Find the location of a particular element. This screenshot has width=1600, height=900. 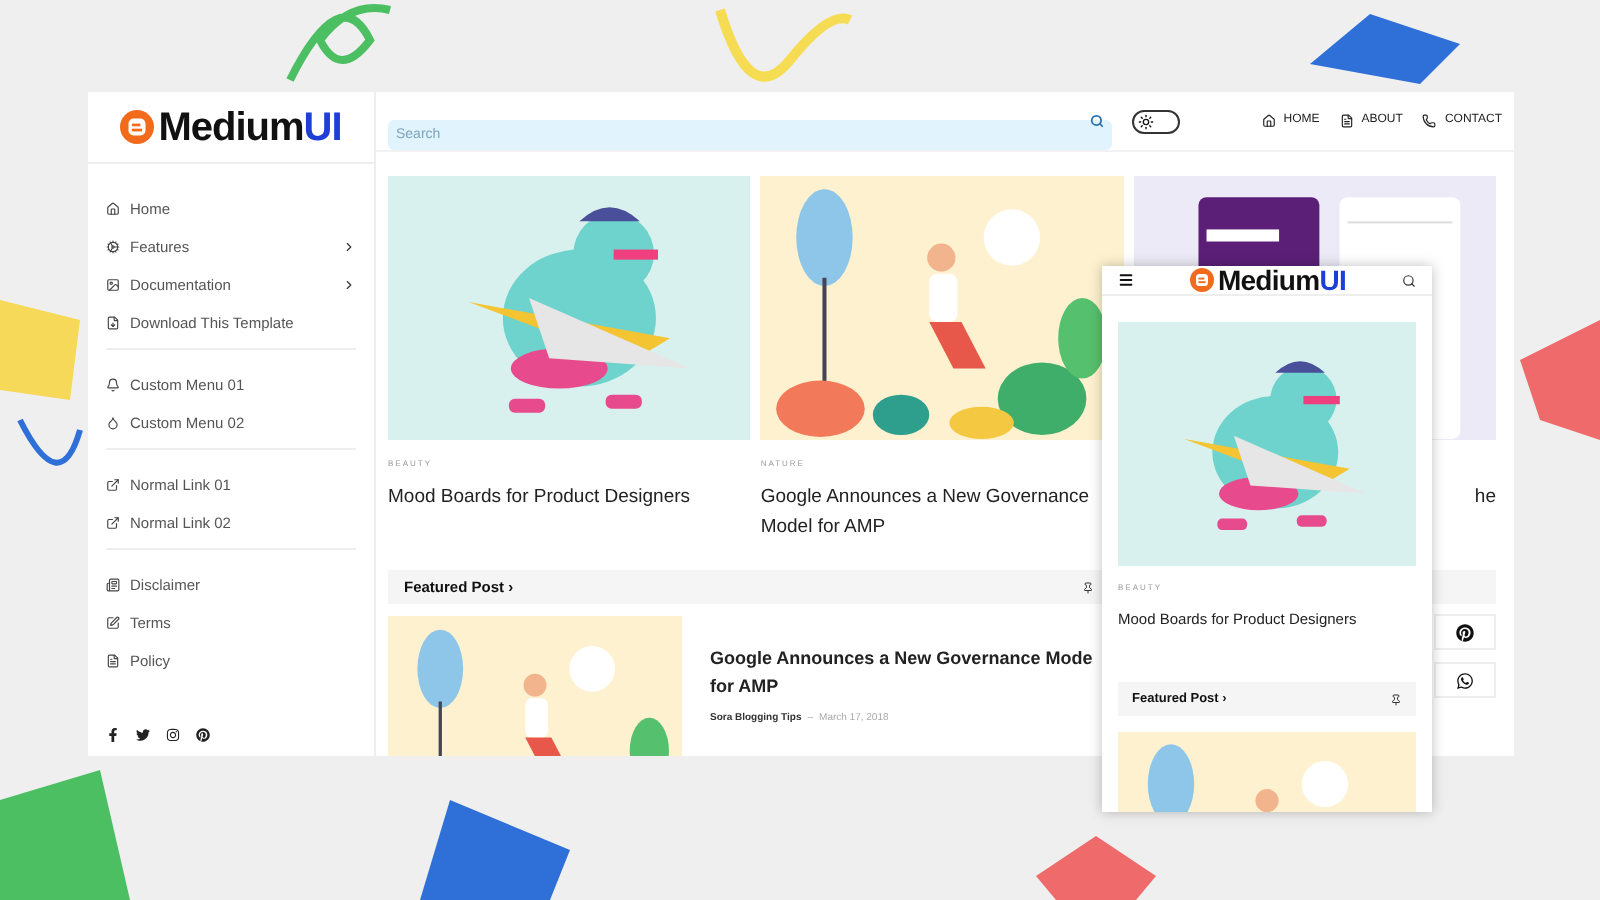

logo-icon is located at coordinates (137, 127).